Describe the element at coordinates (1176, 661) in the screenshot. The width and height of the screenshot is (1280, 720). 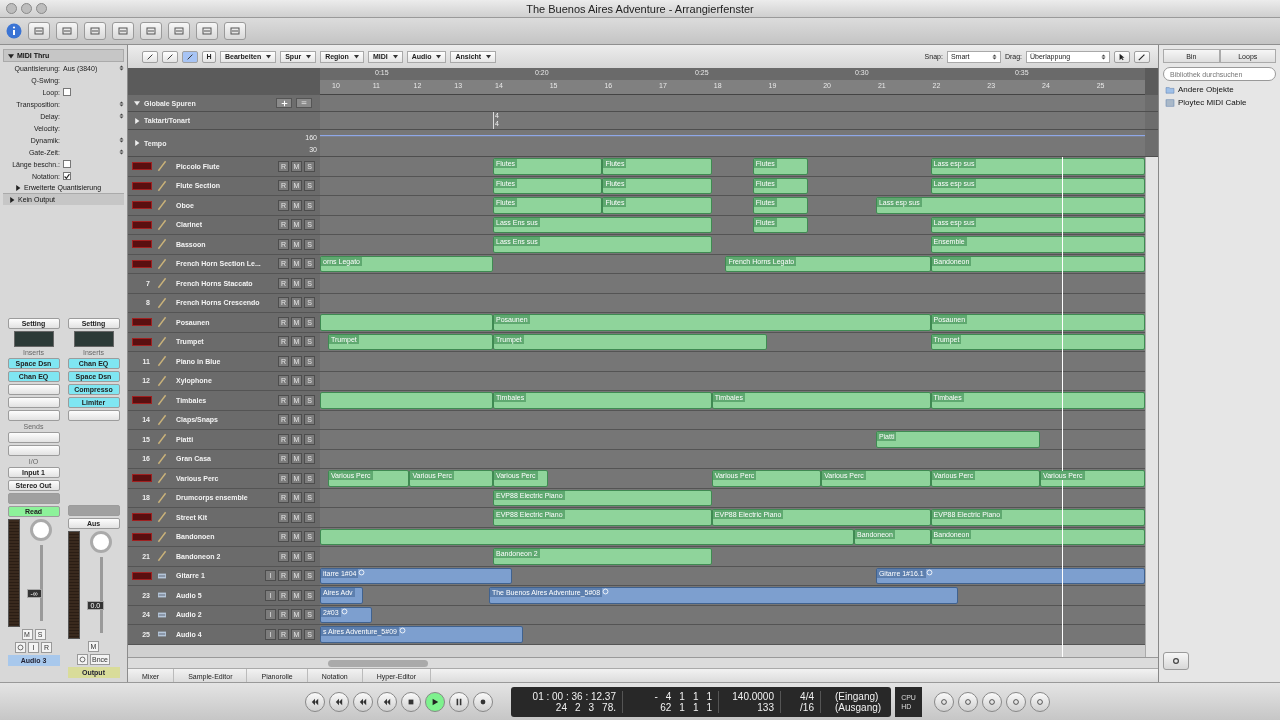
I see `action-menu-button` at that location.